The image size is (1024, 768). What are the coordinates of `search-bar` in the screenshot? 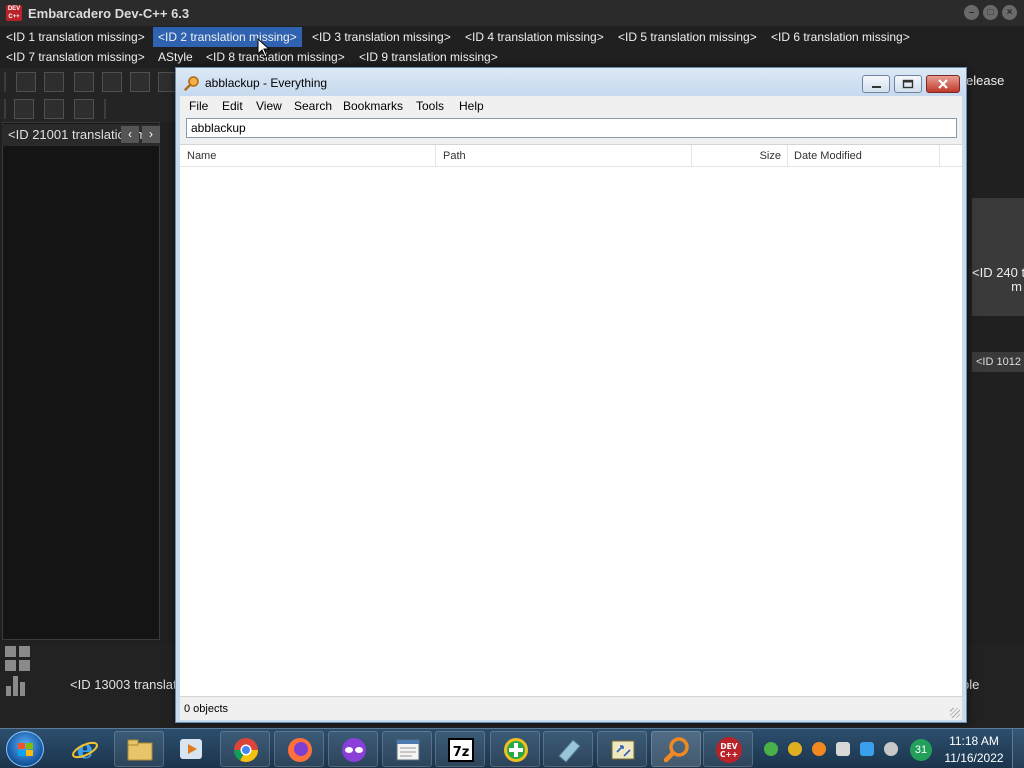 It's located at (571, 130).